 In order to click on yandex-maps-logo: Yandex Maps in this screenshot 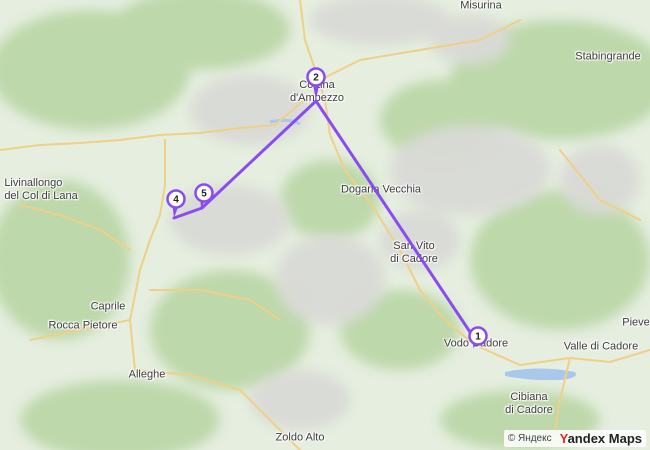, I will do `click(601, 438)`.